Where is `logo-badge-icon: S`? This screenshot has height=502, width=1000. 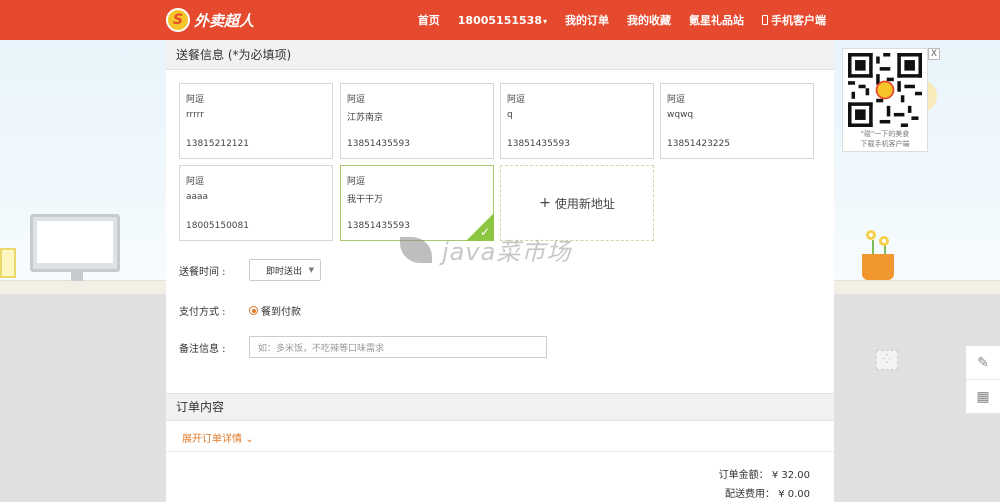
logo-badge-icon: S is located at coordinates (178, 20).